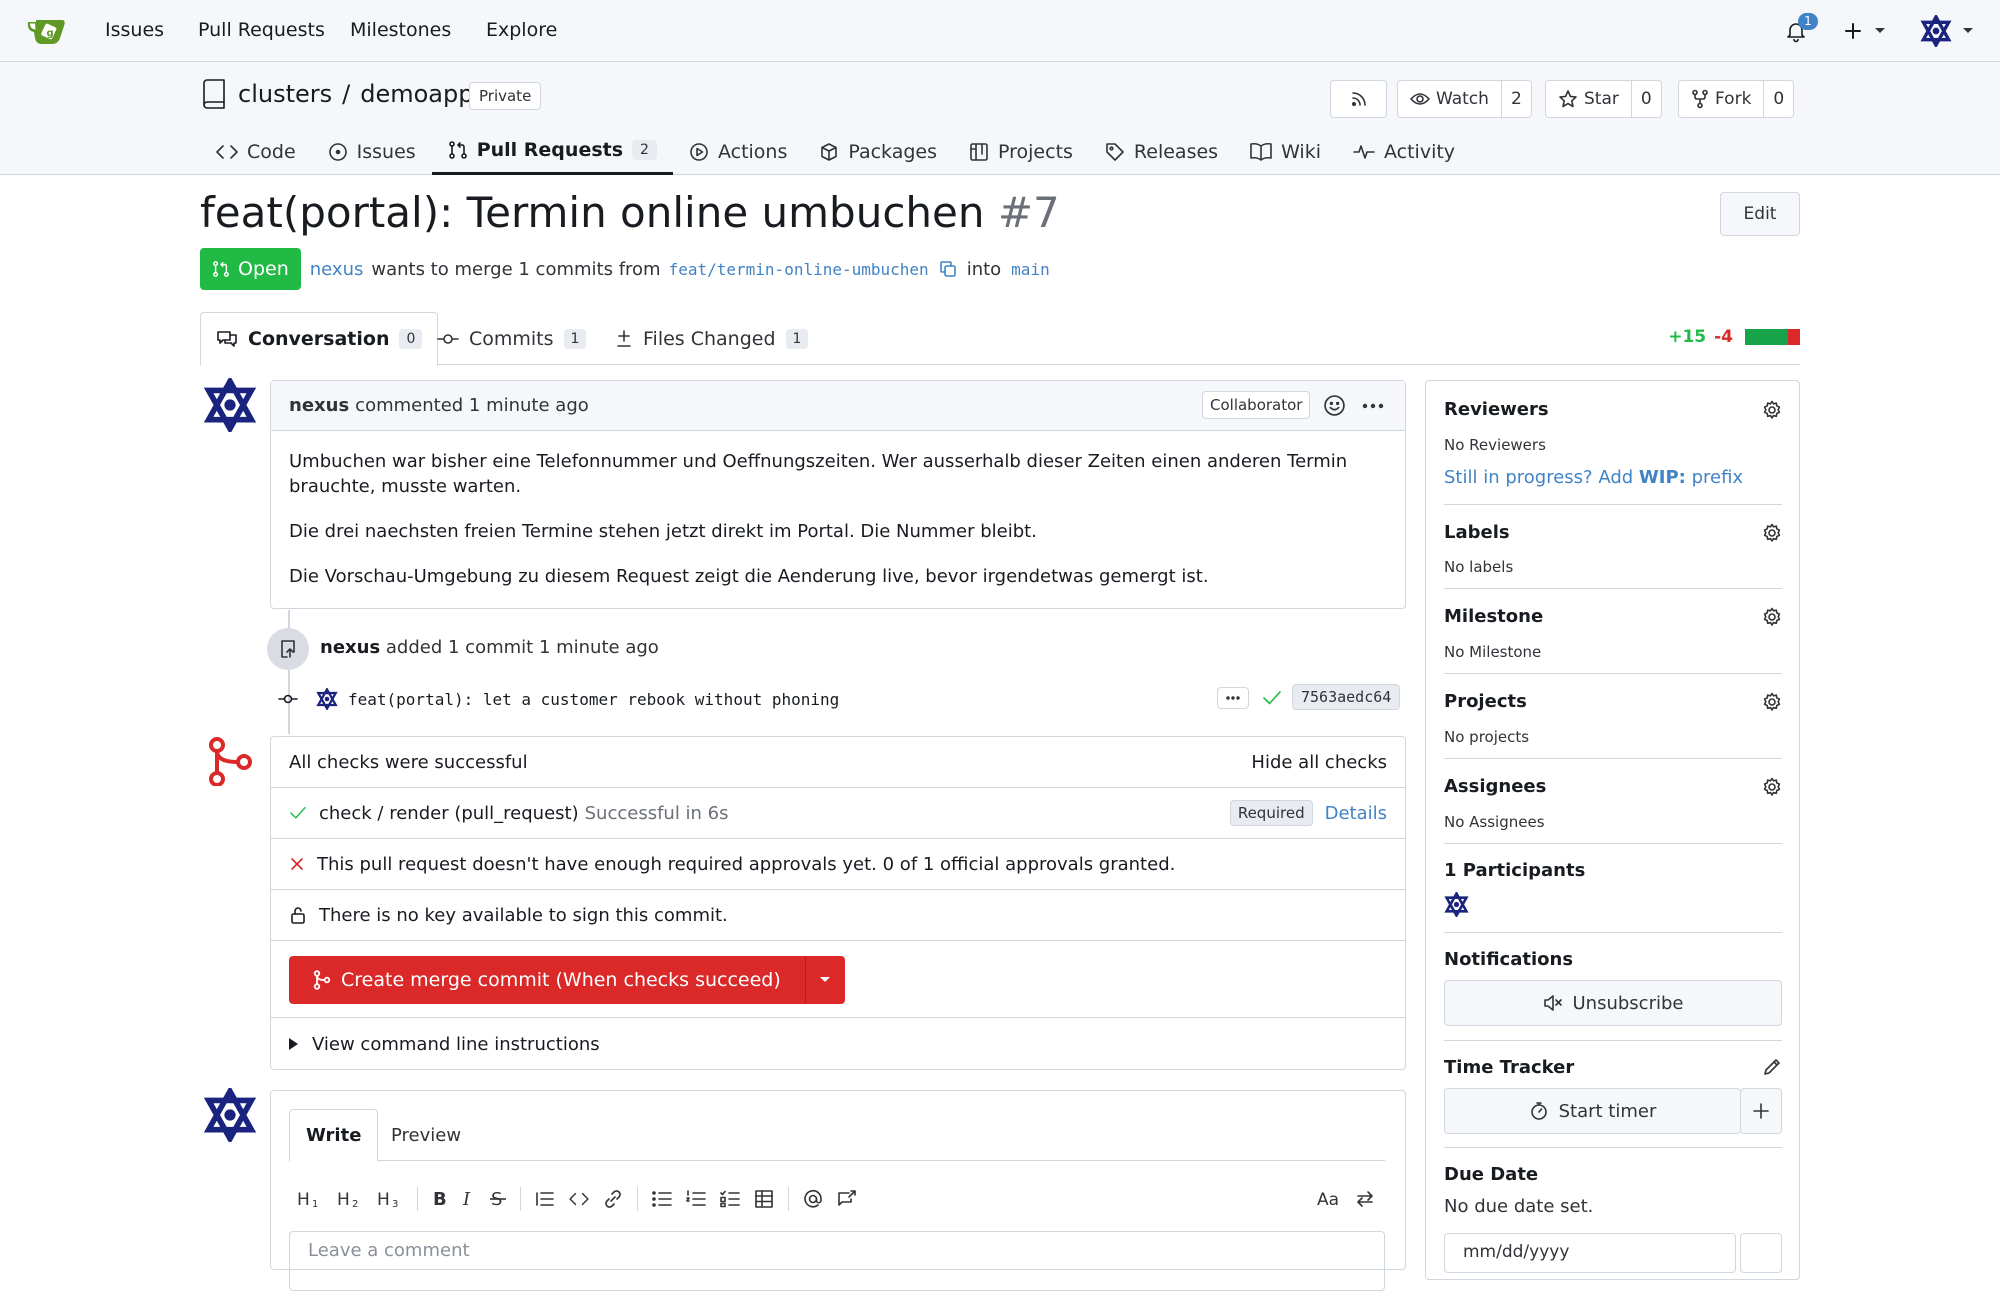 The width and height of the screenshot is (2000, 1291). Describe the element at coordinates (230, 405) in the screenshot. I see `comment-author-avatar` at that location.